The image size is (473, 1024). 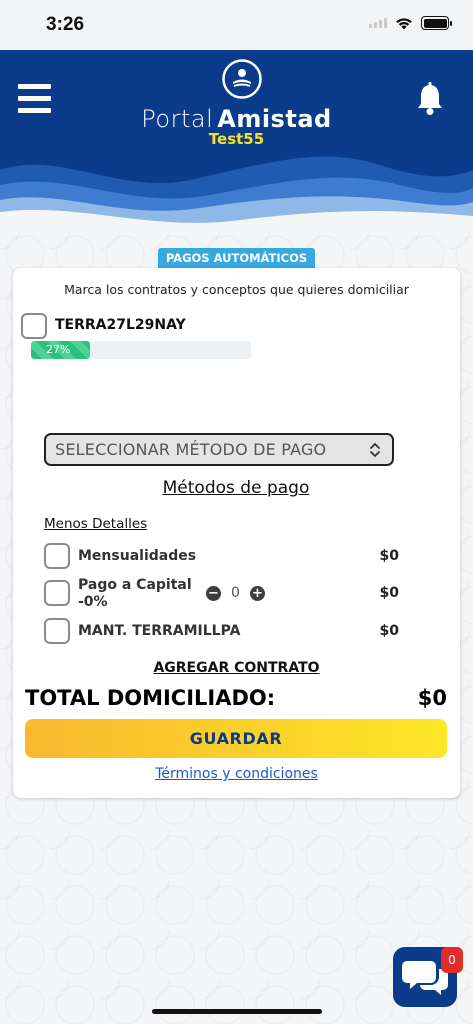 I want to click on capital-stepper: − 0 +, so click(x=235, y=593).